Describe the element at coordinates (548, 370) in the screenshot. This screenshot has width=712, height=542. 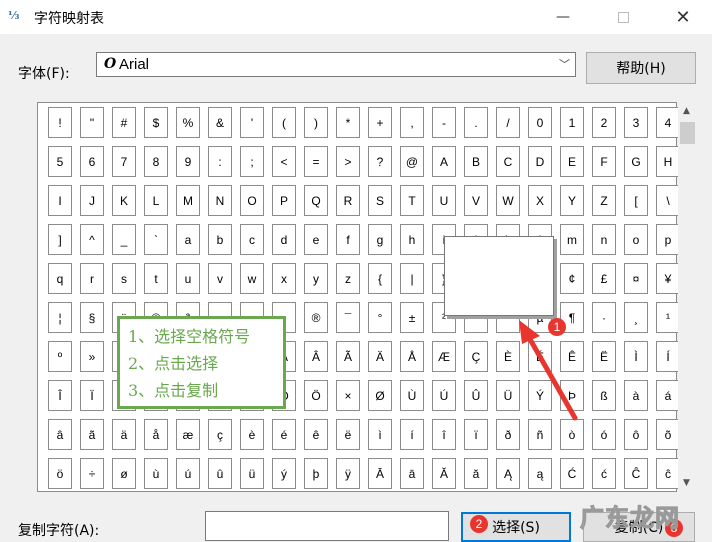
I see `red-arrow-annotation` at that location.